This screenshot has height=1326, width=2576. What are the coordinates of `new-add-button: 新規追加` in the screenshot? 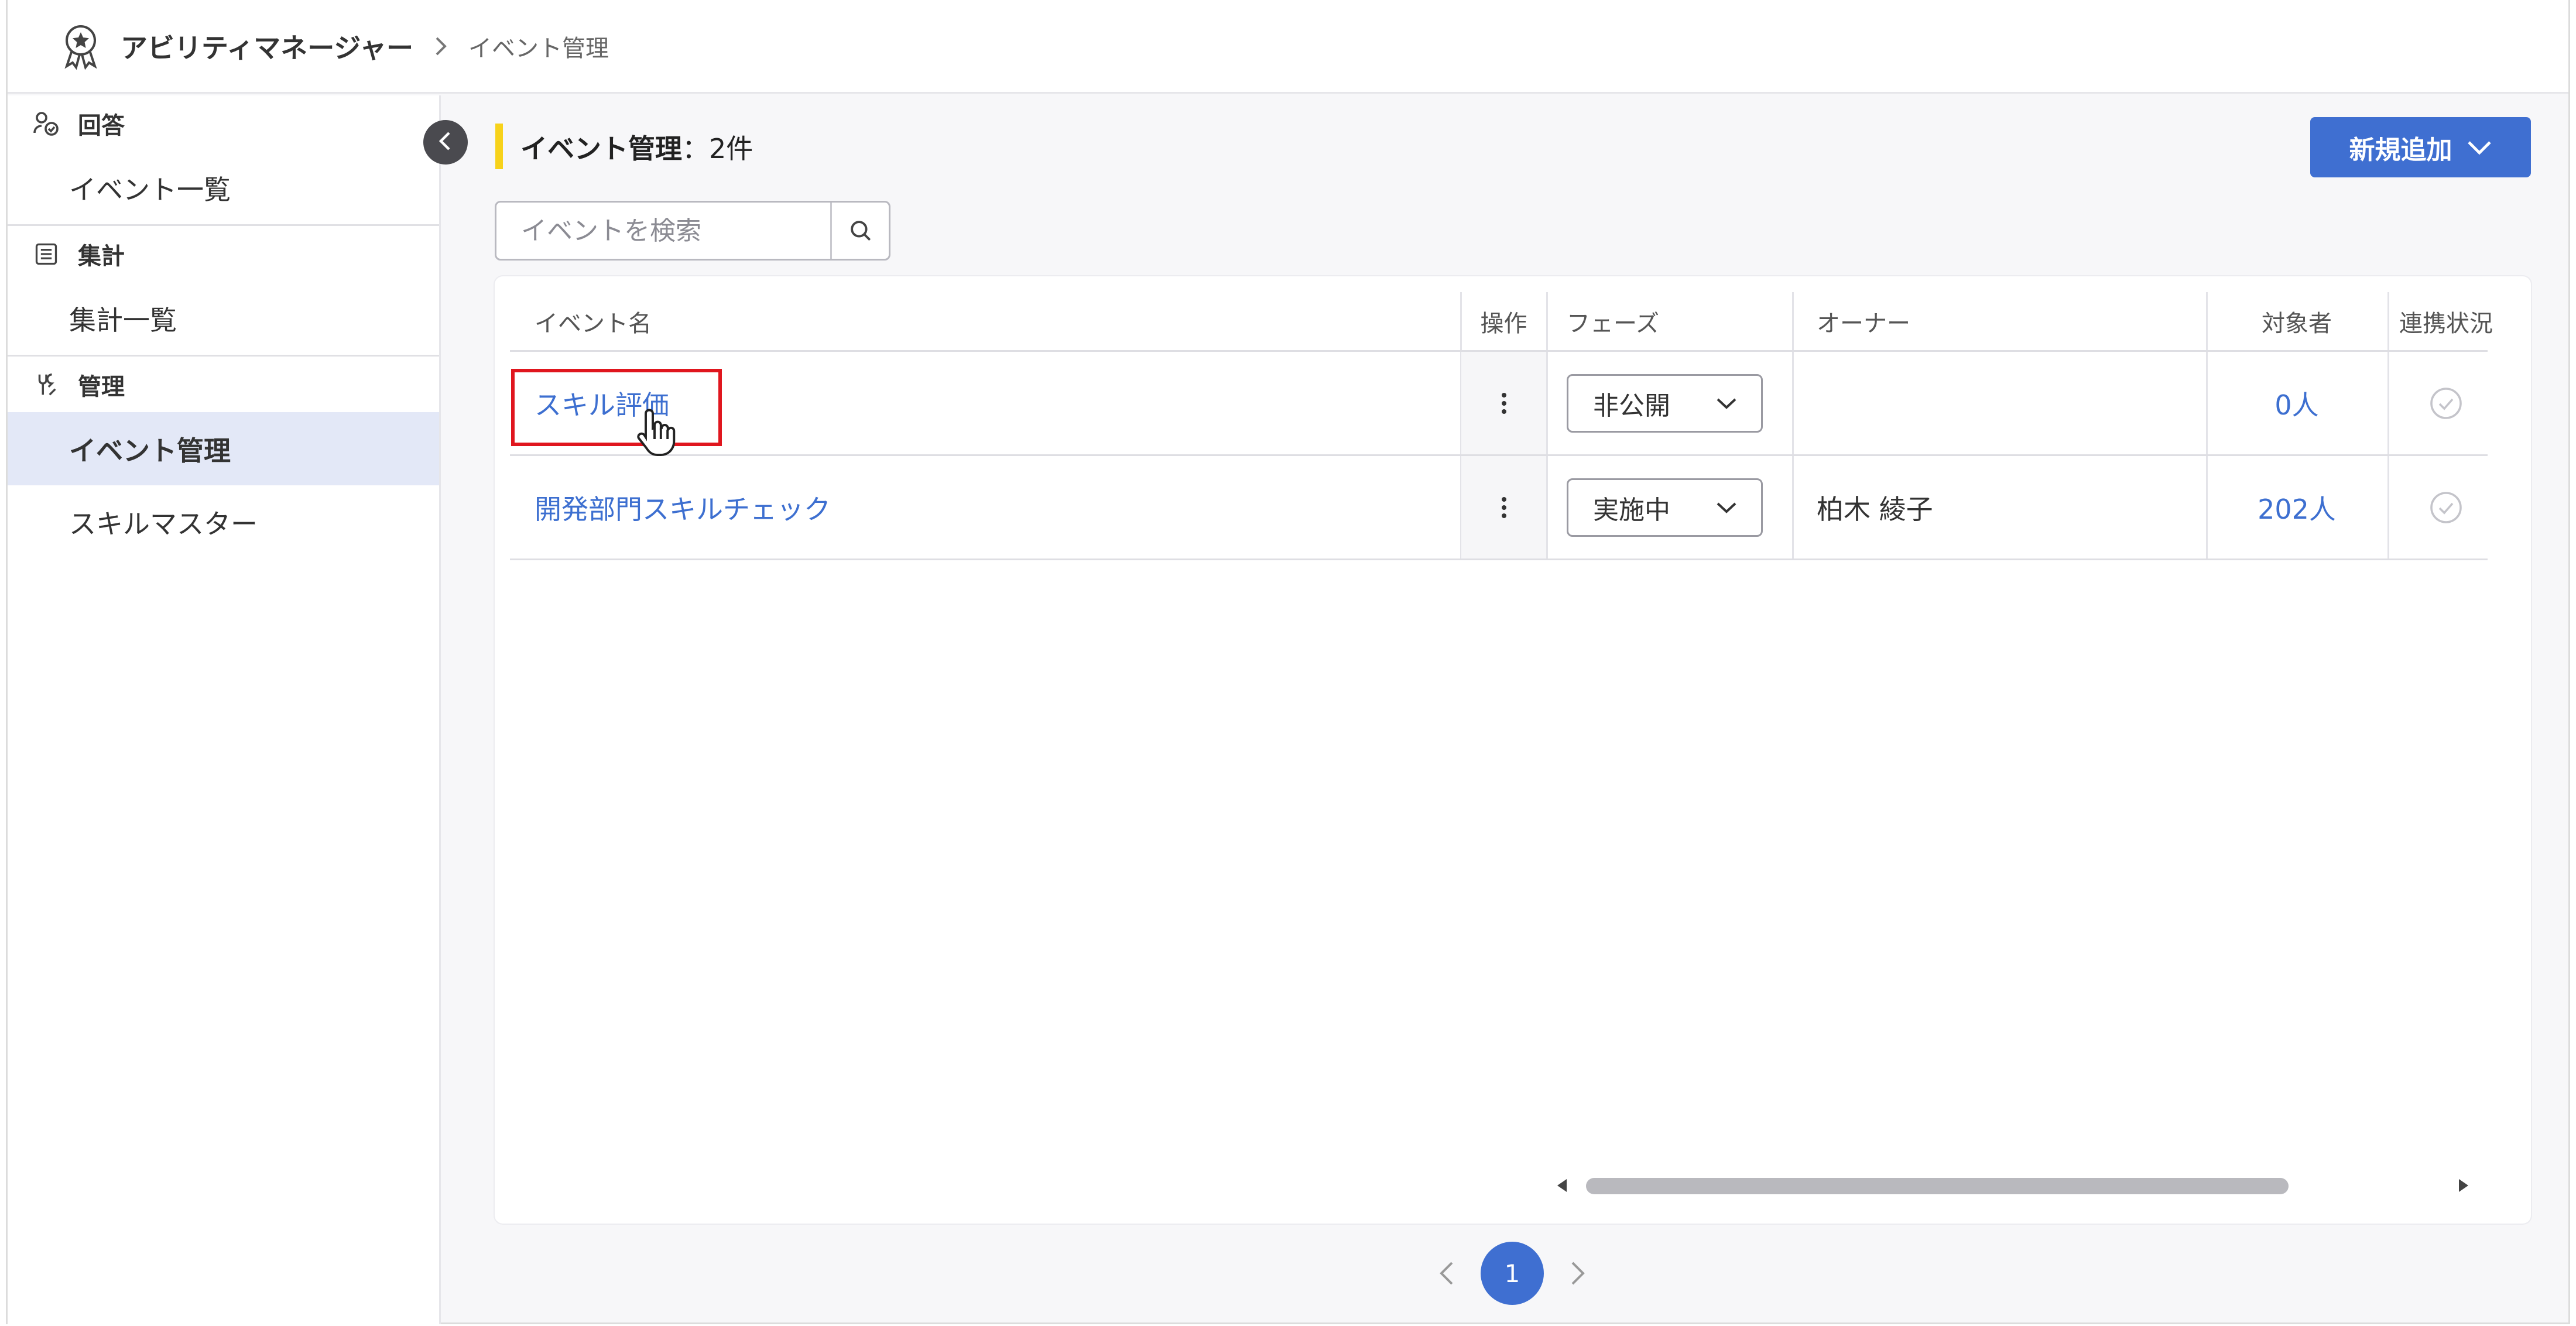 It's located at (2420, 147).